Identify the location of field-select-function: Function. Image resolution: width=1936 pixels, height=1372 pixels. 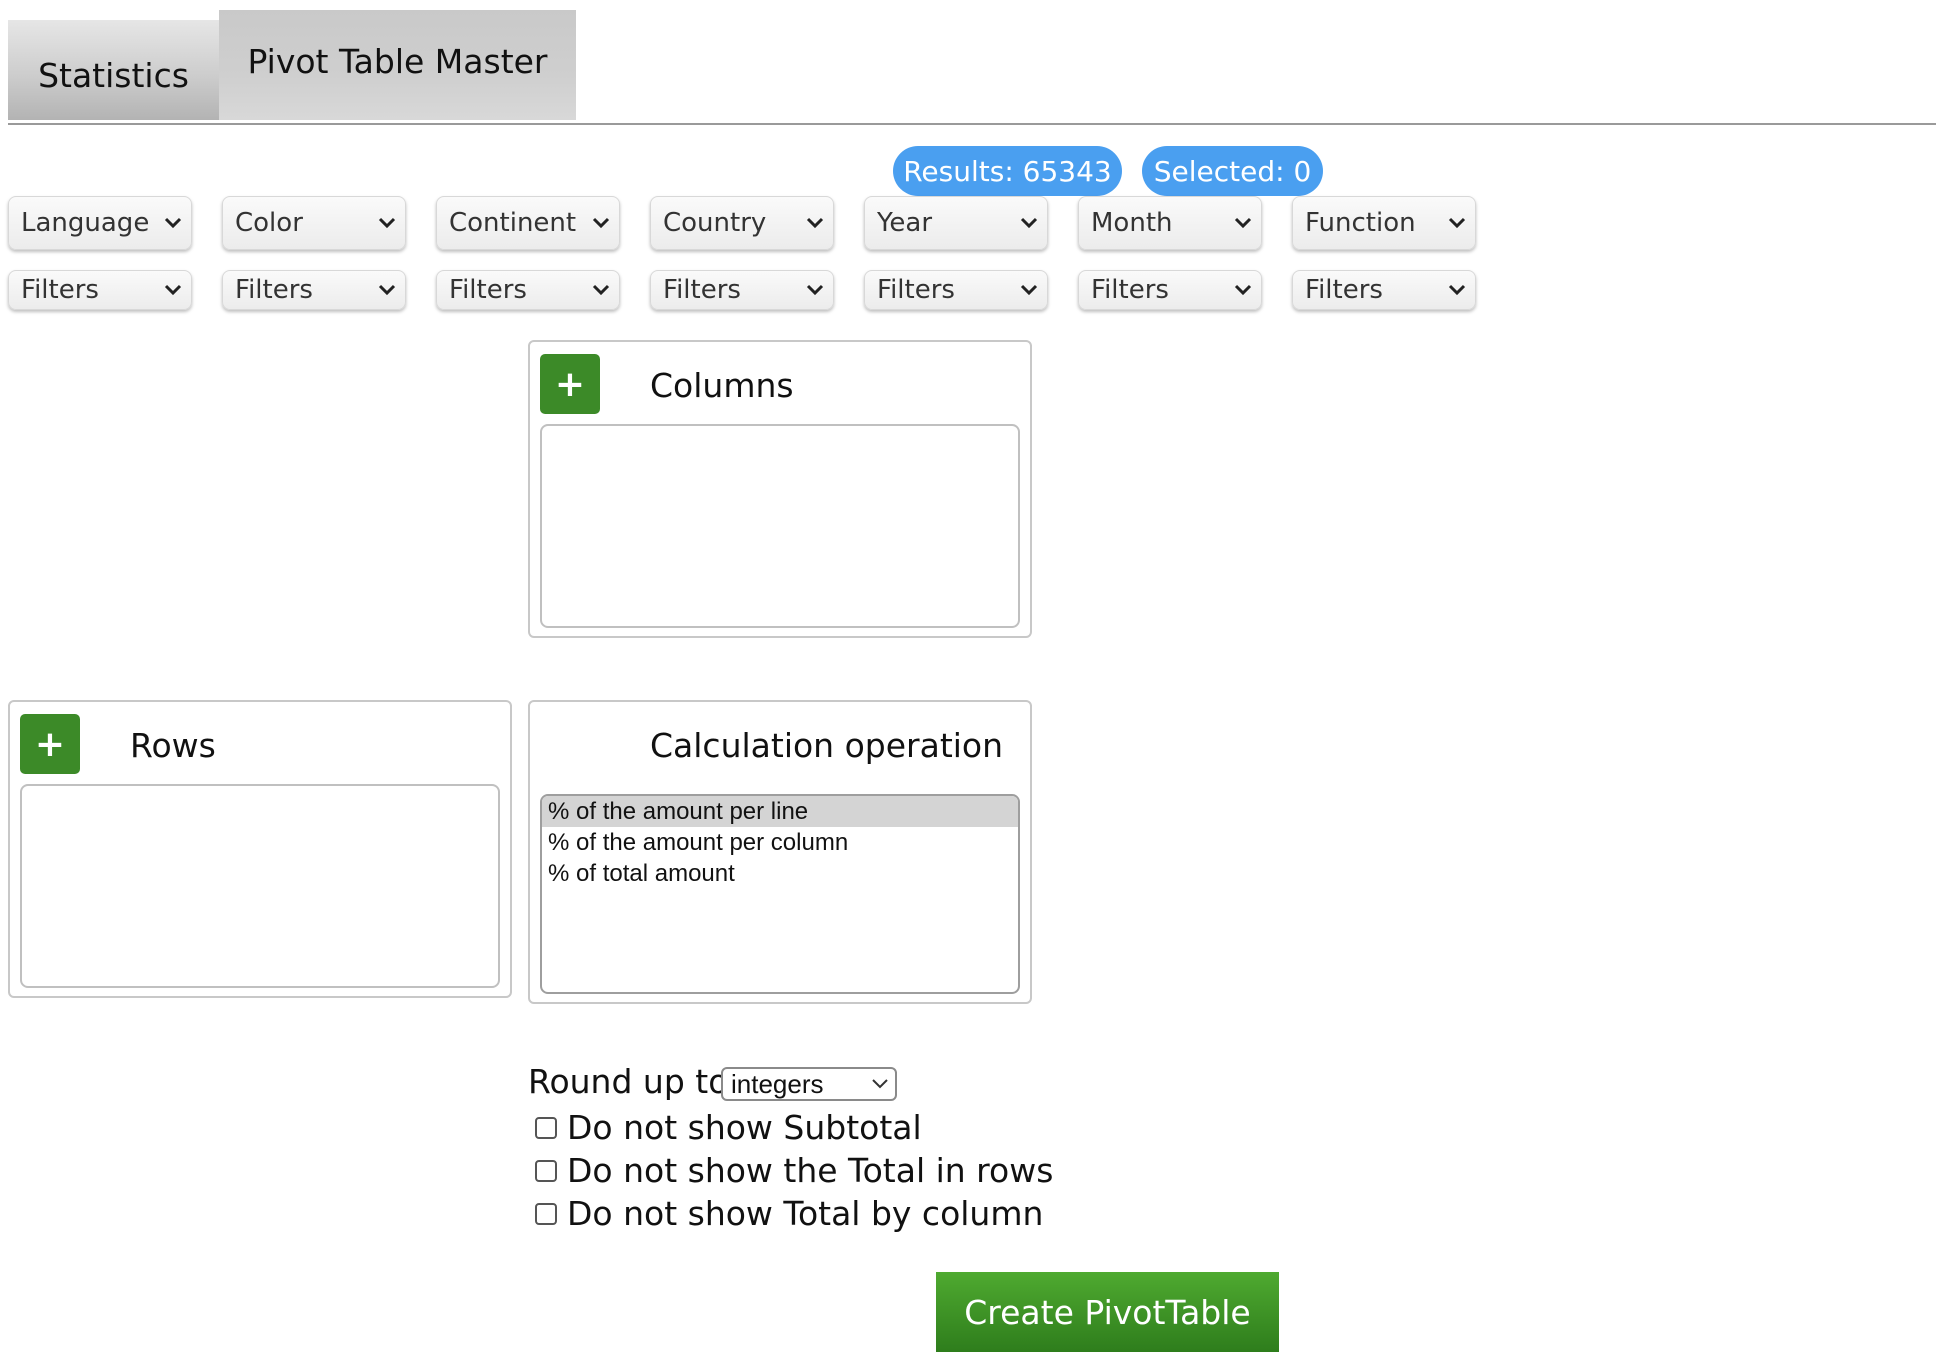
(1384, 223).